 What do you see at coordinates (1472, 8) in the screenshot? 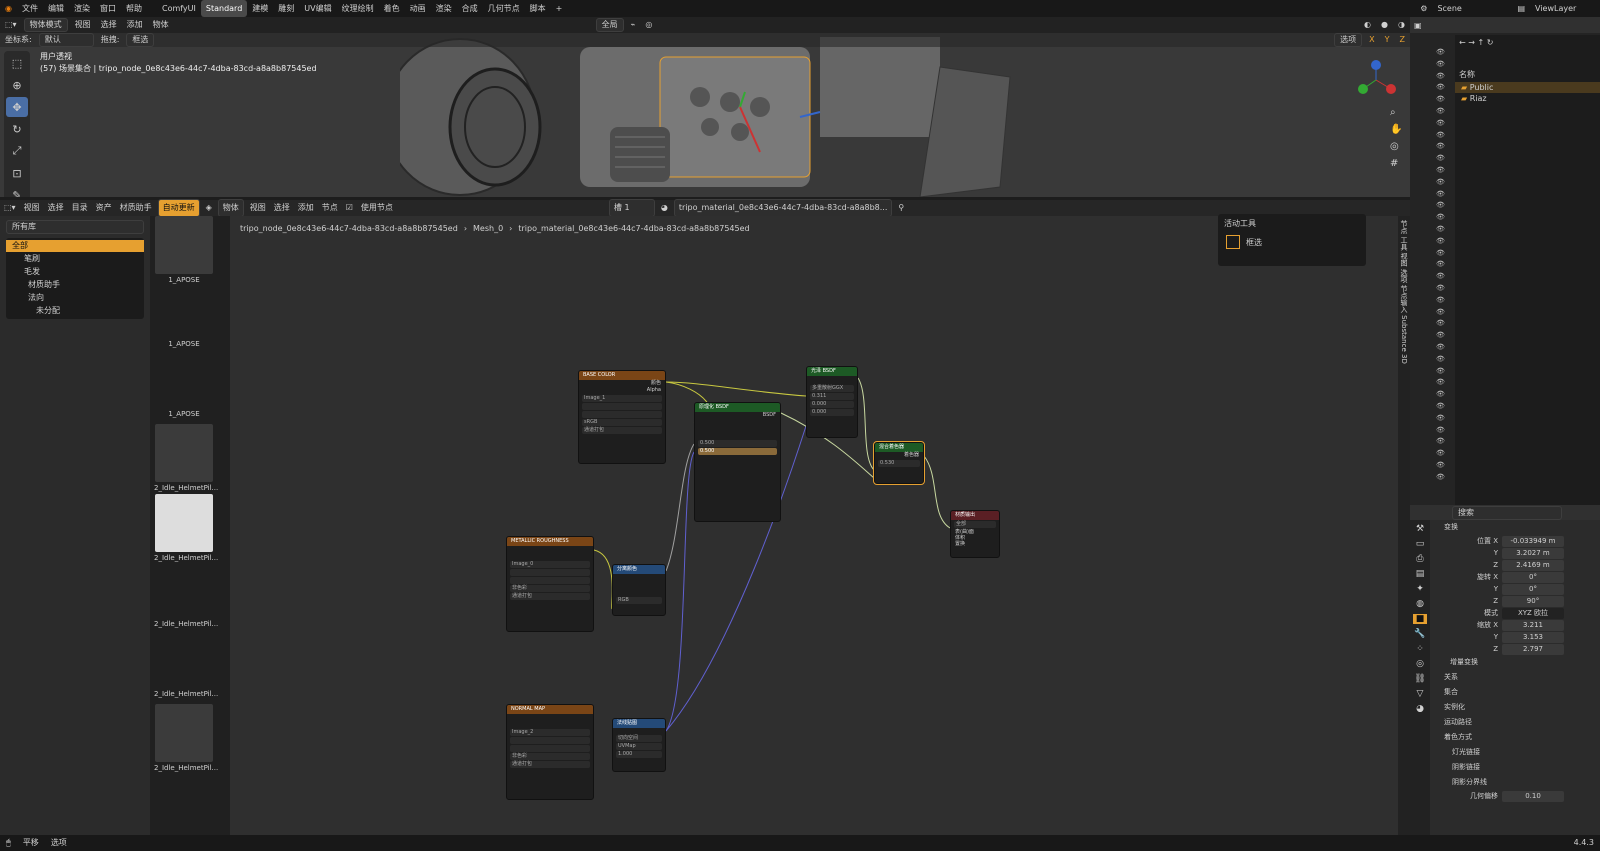
I see `scene-name: Scene` at bounding box center [1472, 8].